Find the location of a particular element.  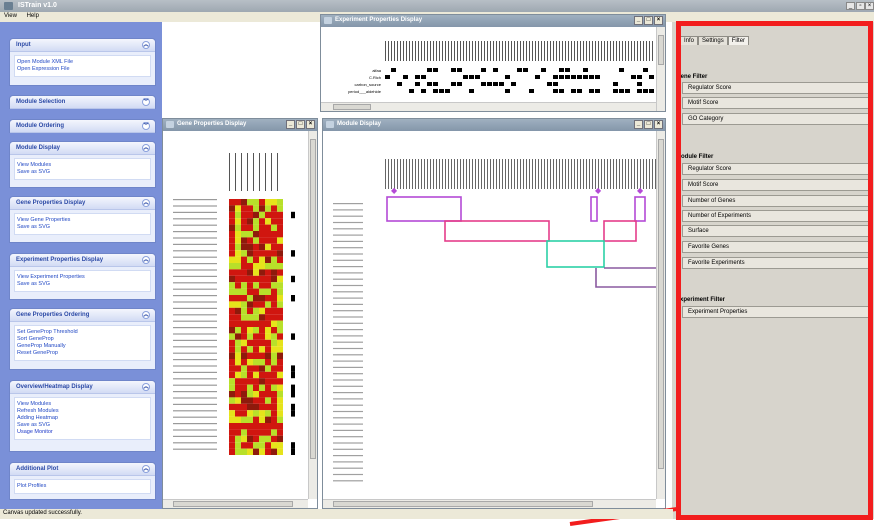

group-header: Gene Properties Ordering ︽ is located at coordinates (82, 315).